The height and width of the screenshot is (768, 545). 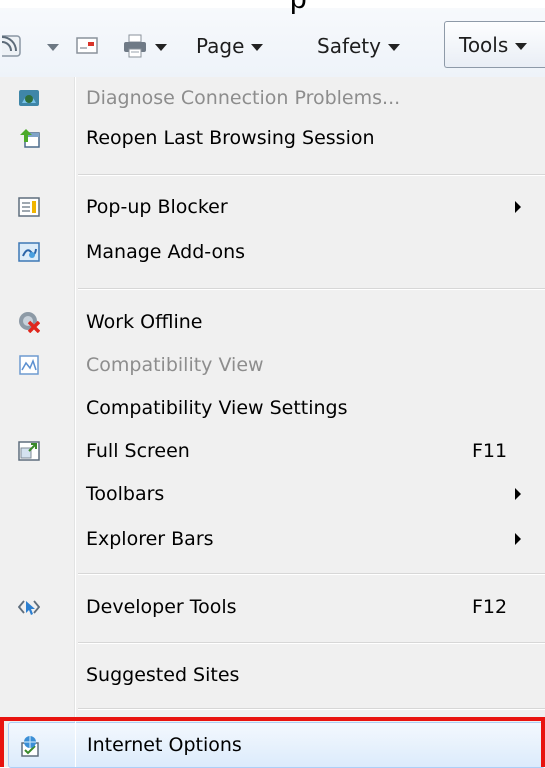 I want to click on feeds-dropdown, so click(x=49, y=46).